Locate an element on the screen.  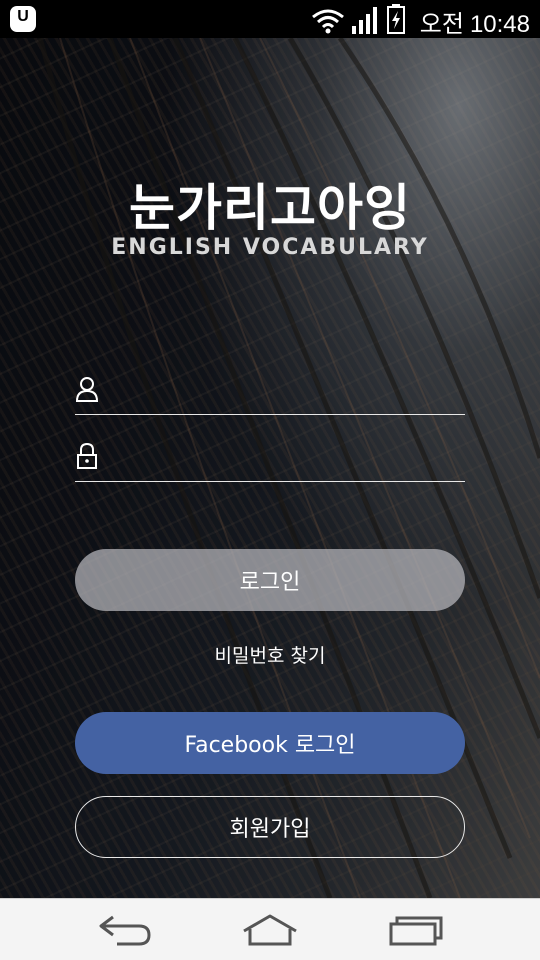
uplus-icon: U is located at coordinates (23, 19).